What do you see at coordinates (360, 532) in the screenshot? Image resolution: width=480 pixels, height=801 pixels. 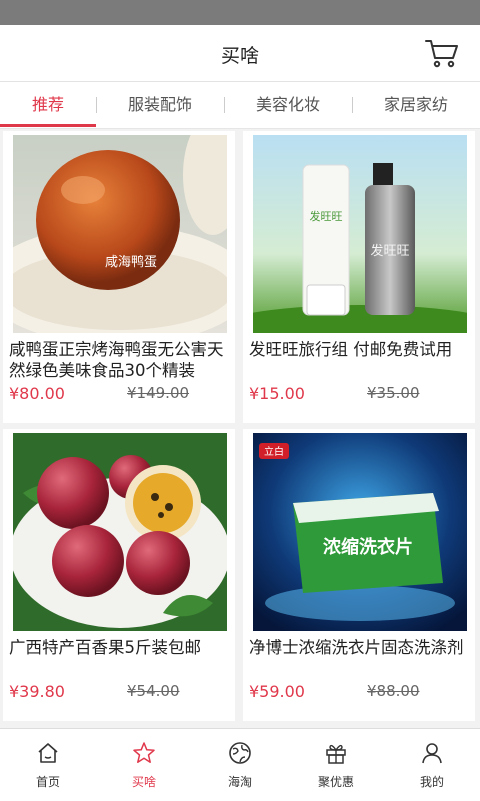 I see `product-image-laundry-sheets: 立白 浓缩洗衣片` at bounding box center [360, 532].